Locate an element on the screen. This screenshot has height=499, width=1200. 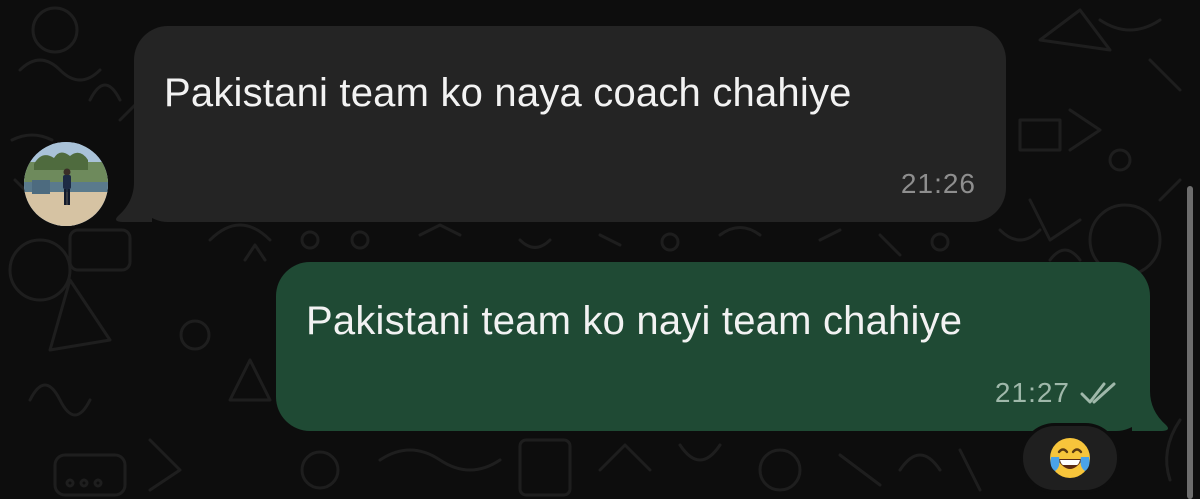
avatar-photo-icon is located at coordinates (66, 184).